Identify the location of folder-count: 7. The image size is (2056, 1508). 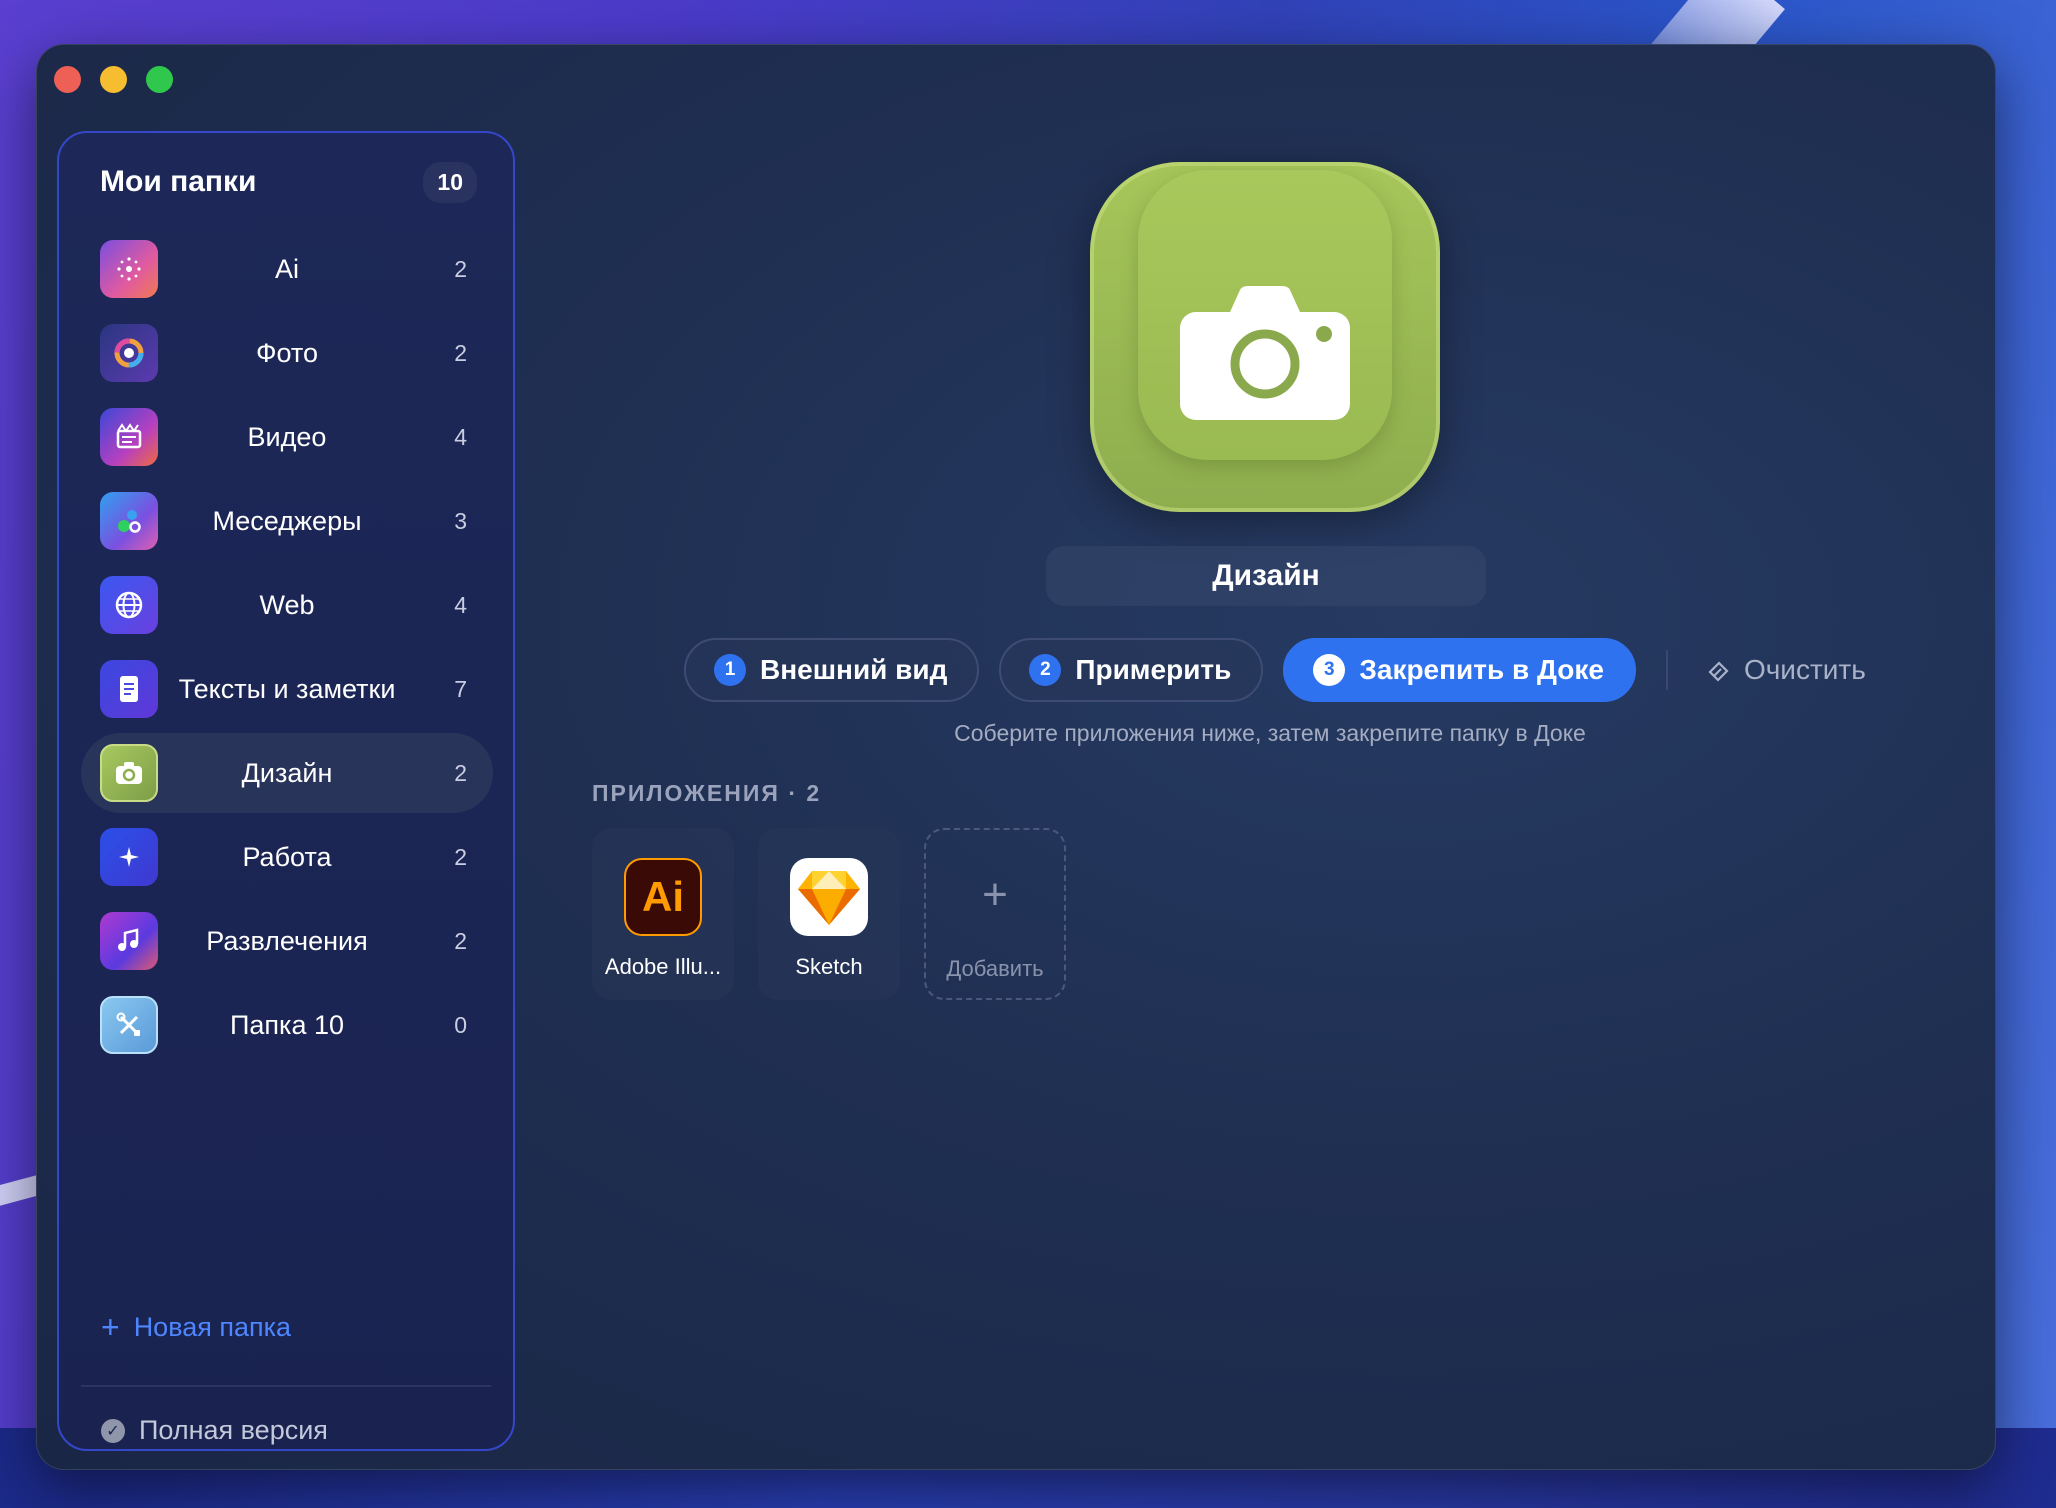
(460, 688).